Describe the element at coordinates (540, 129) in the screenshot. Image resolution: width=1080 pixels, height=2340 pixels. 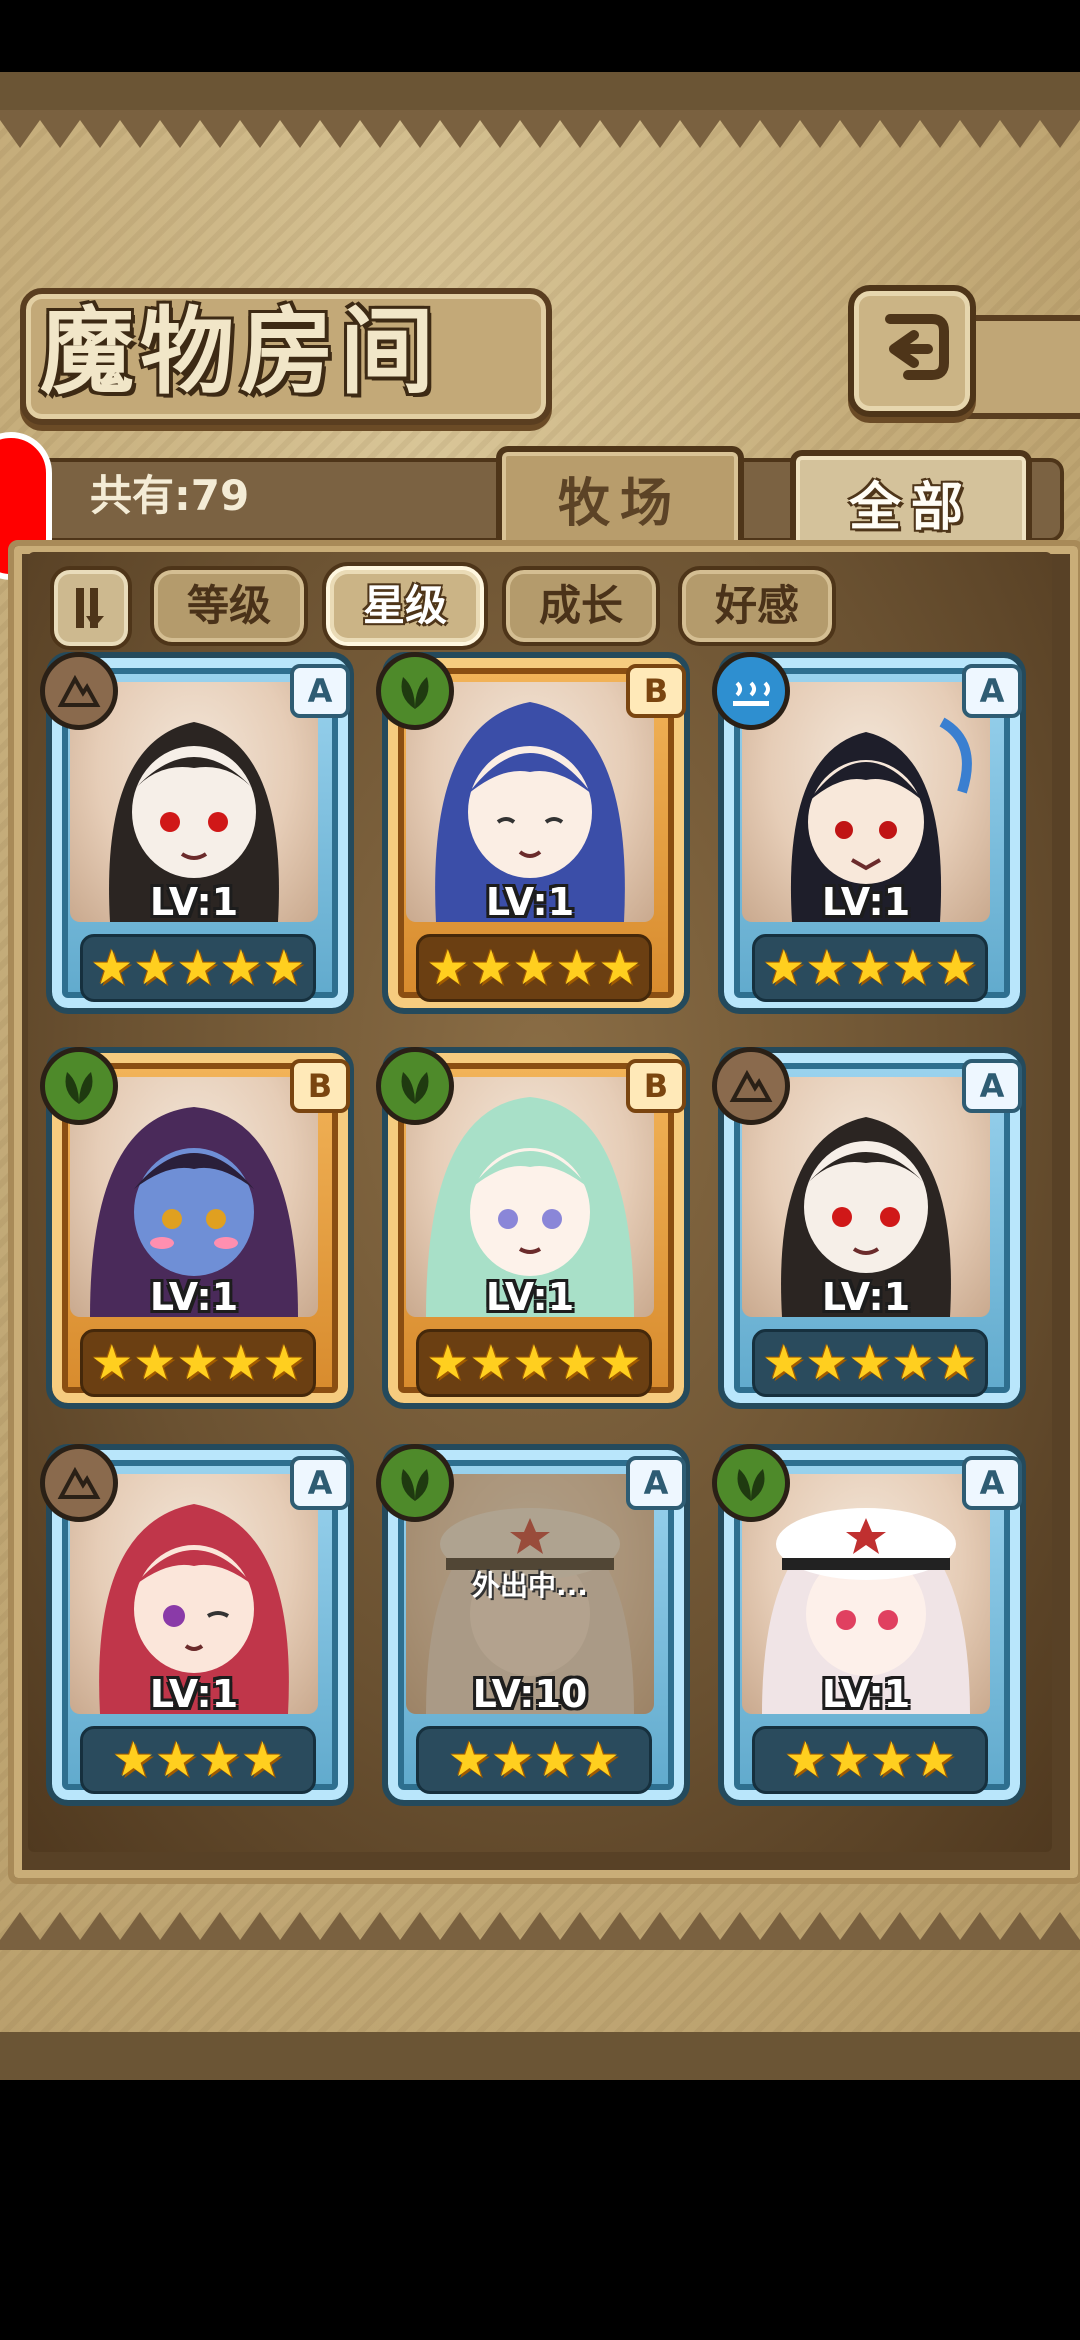
I see `top-zigzag-border` at that location.